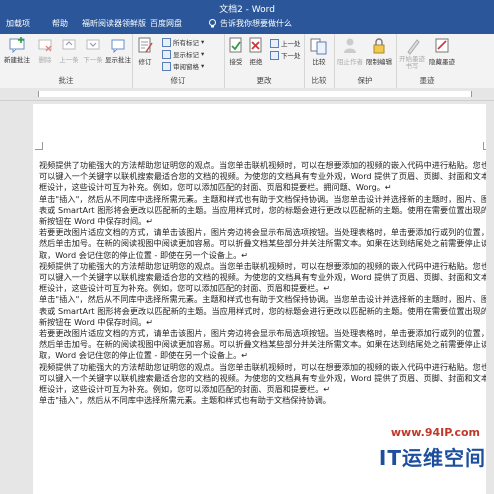 This screenshot has height=494, width=494. I want to click on block-authors-icon, so click(350, 45).